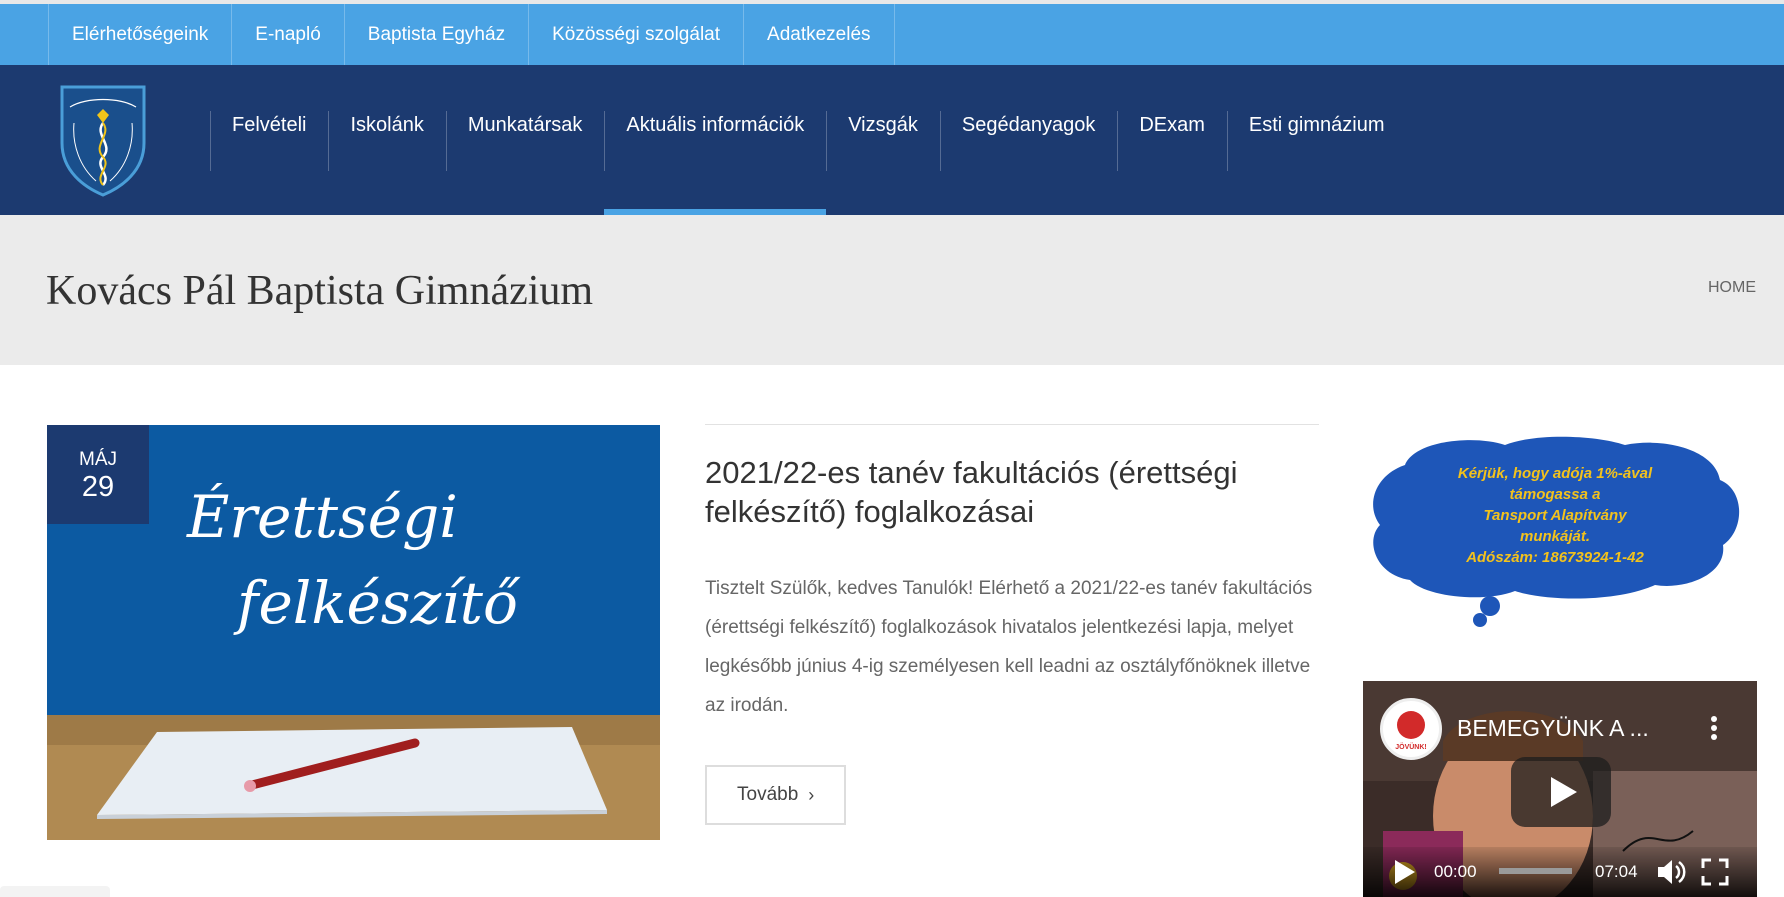 This screenshot has height=897, width=1784. I want to click on post-date-day: 29, so click(98, 487).